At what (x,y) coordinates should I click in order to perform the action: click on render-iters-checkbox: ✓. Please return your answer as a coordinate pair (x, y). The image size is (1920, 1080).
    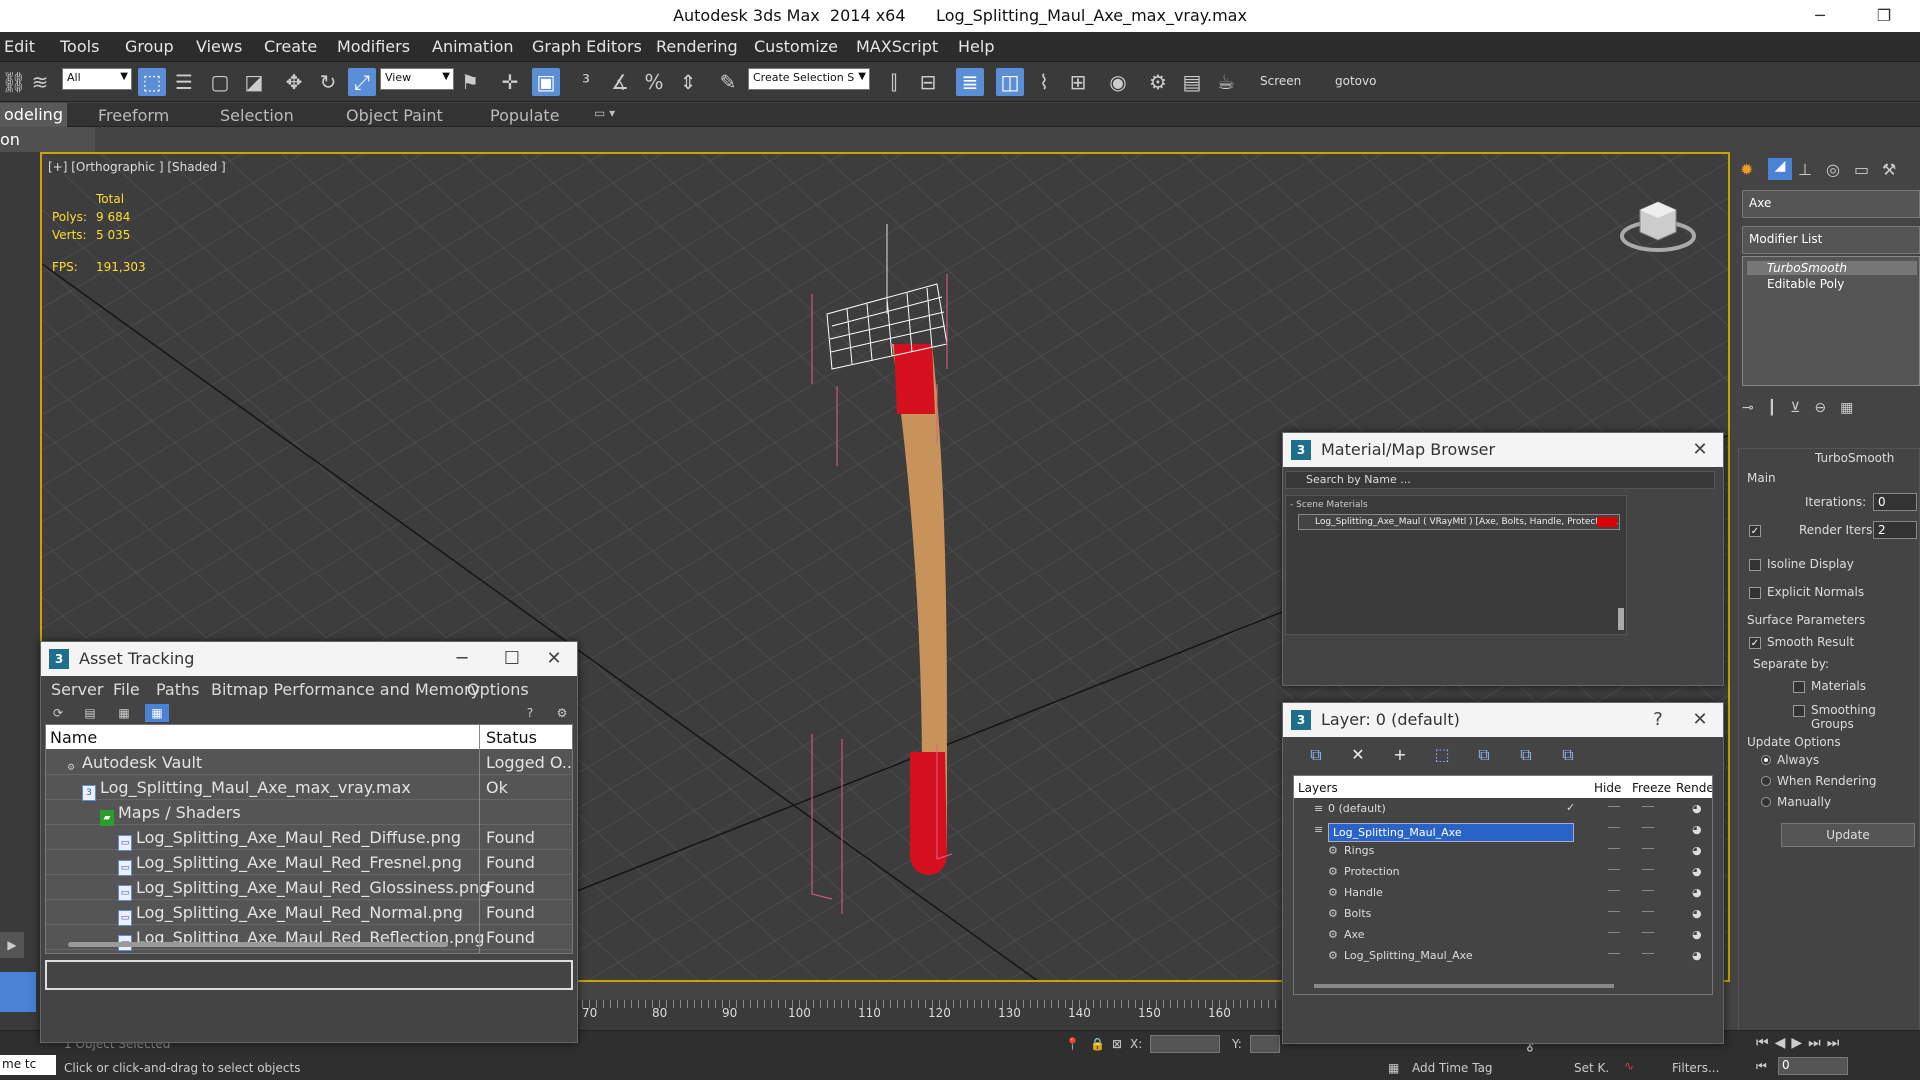
    Looking at the image, I should click on (1755, 531).